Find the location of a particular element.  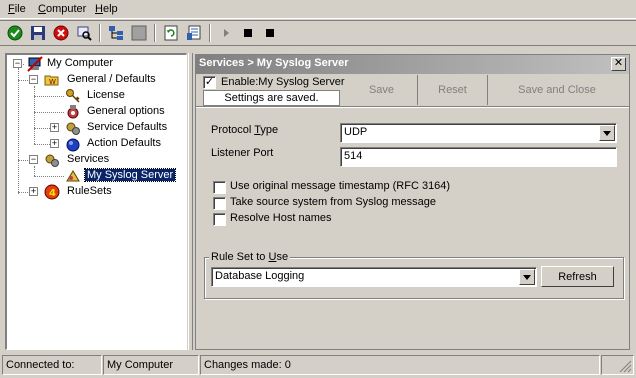

refresh-button: Refresh is located at coordinates (577, 276).